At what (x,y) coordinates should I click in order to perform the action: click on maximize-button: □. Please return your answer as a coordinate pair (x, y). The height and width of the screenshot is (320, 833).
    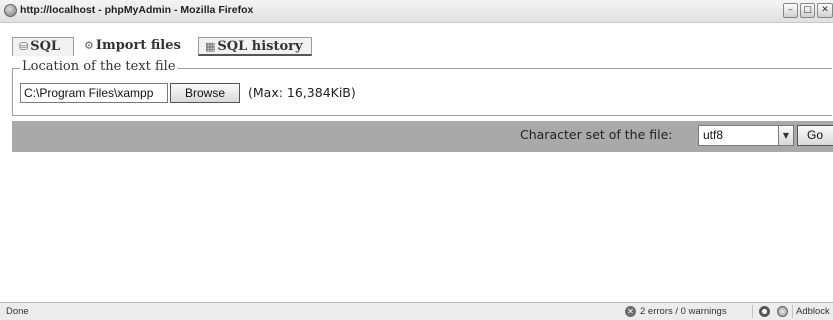
    Looking at the image, I should click on (807, 10).